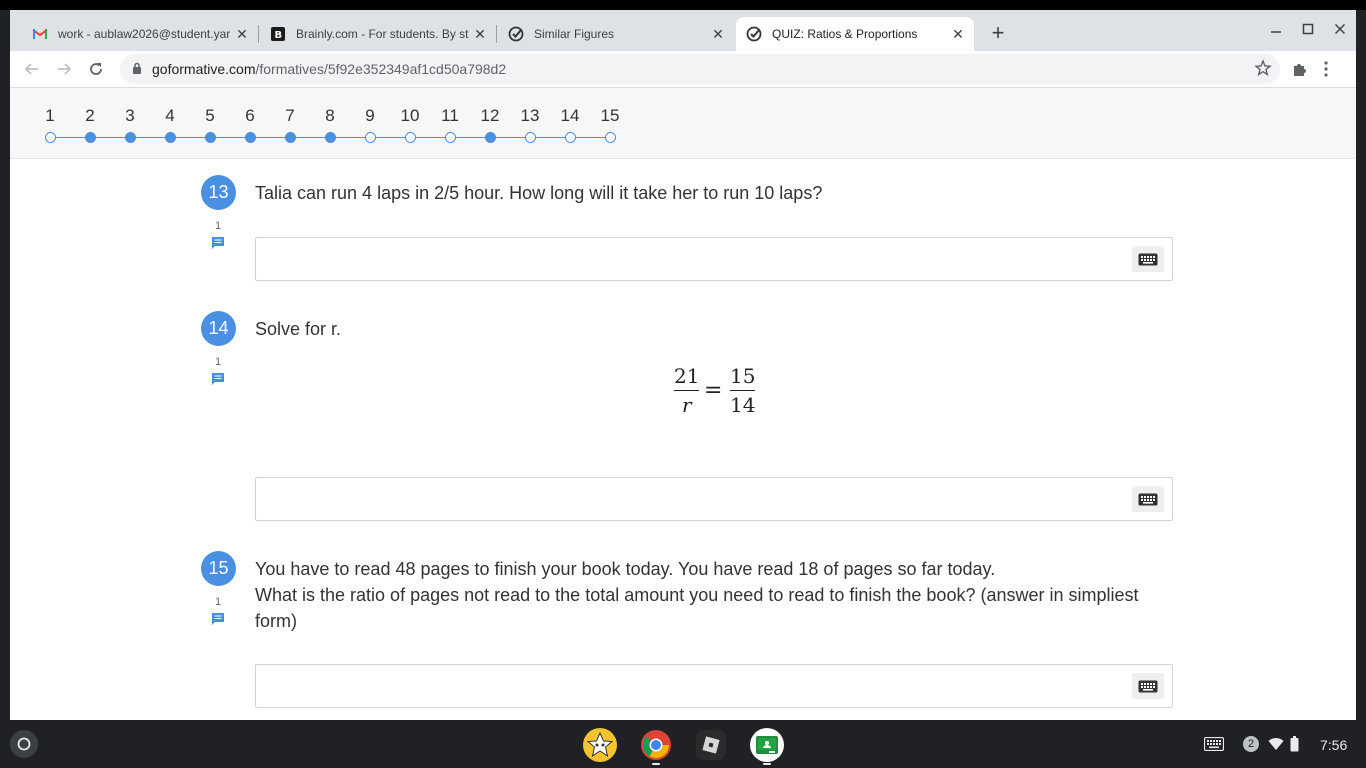  What do you see at coordinates (683, 744) in the screenshot?
I see `chromeos-shelf: 2 7:56` at bounding box center [683, 744].